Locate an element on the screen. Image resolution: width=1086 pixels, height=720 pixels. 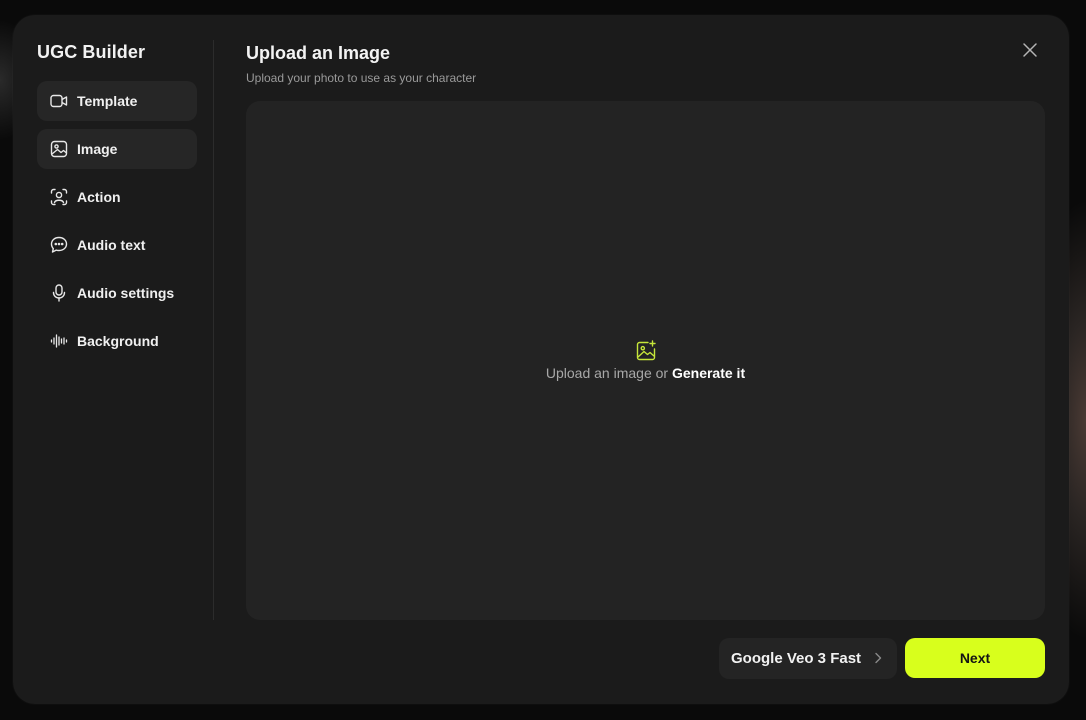
close-button is located at coordinates (1030, 50).